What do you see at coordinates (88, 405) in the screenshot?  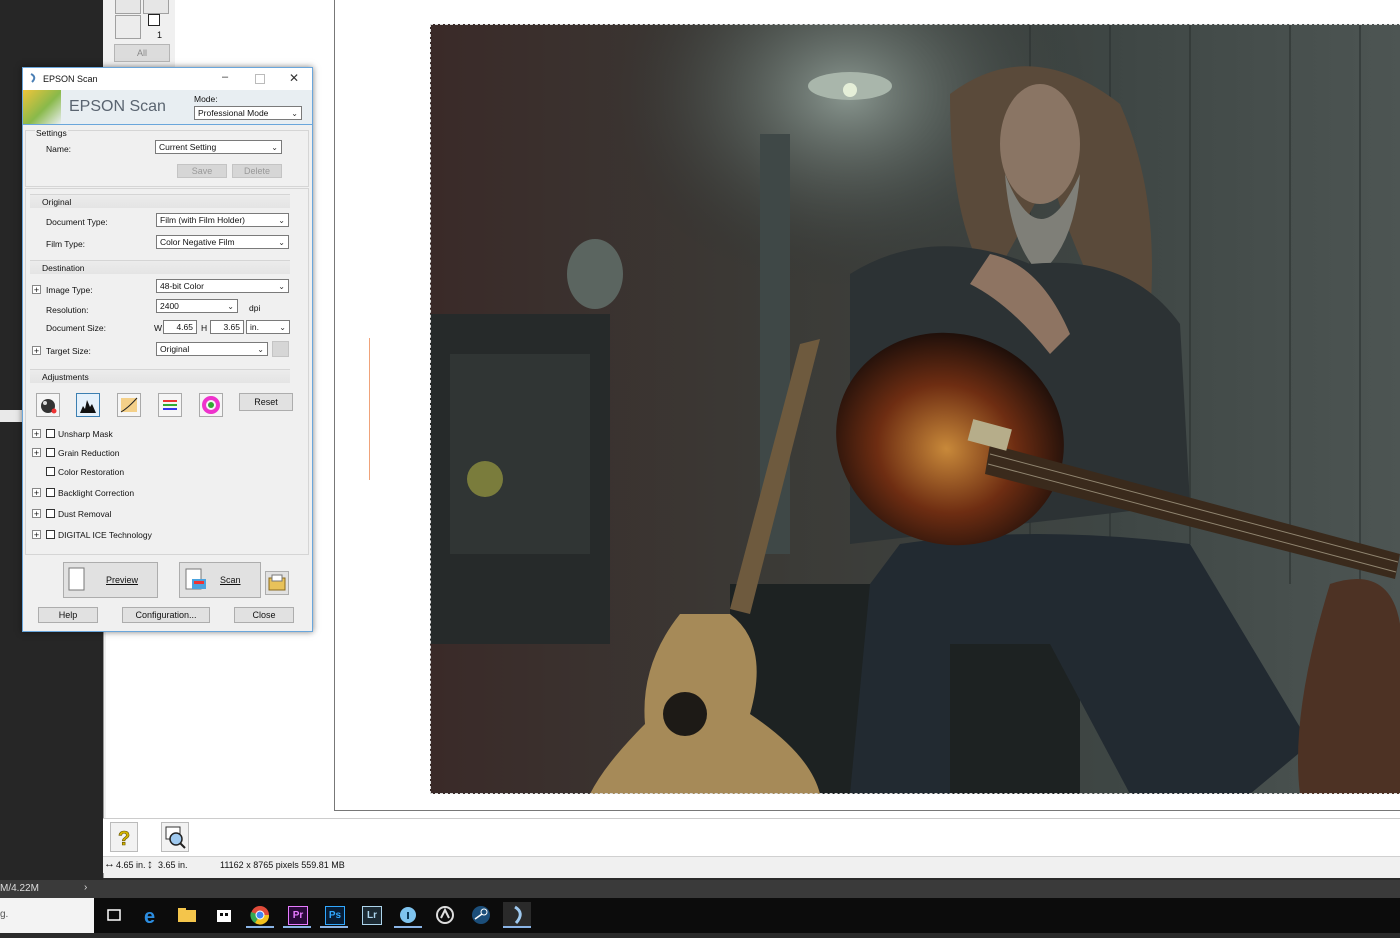 I see `histogram-adjustment-icon` at bounding box center [88, 405].